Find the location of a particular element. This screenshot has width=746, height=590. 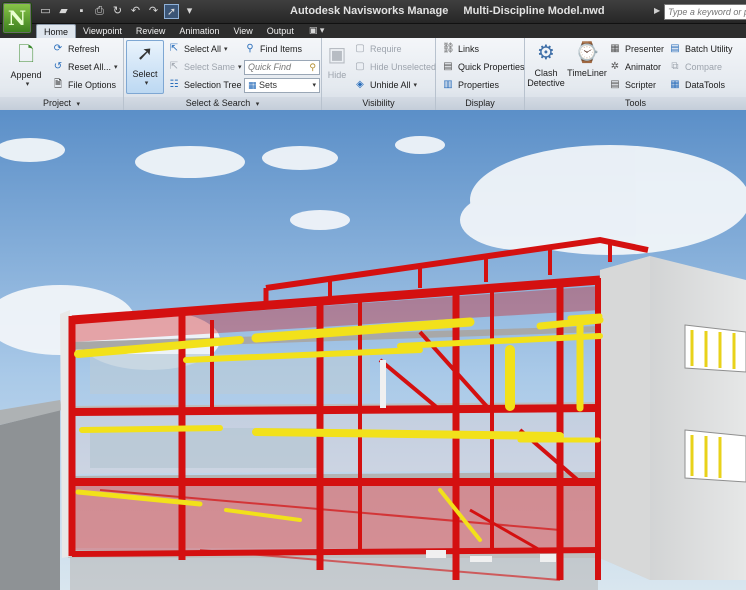

file-options-button: 🗎 File Options is located at coordinates (84, 85).